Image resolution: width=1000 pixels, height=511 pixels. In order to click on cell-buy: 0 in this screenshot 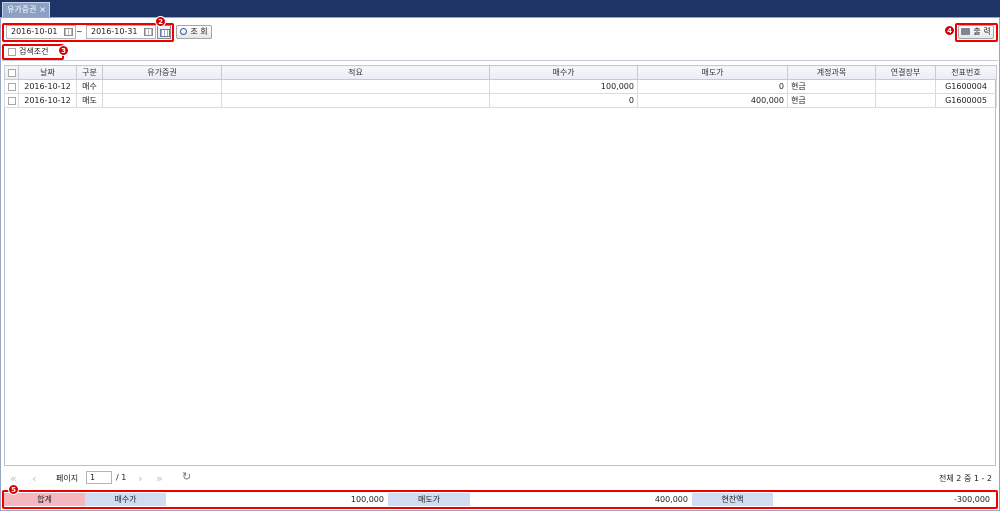, I will do `click(563, 100)`.